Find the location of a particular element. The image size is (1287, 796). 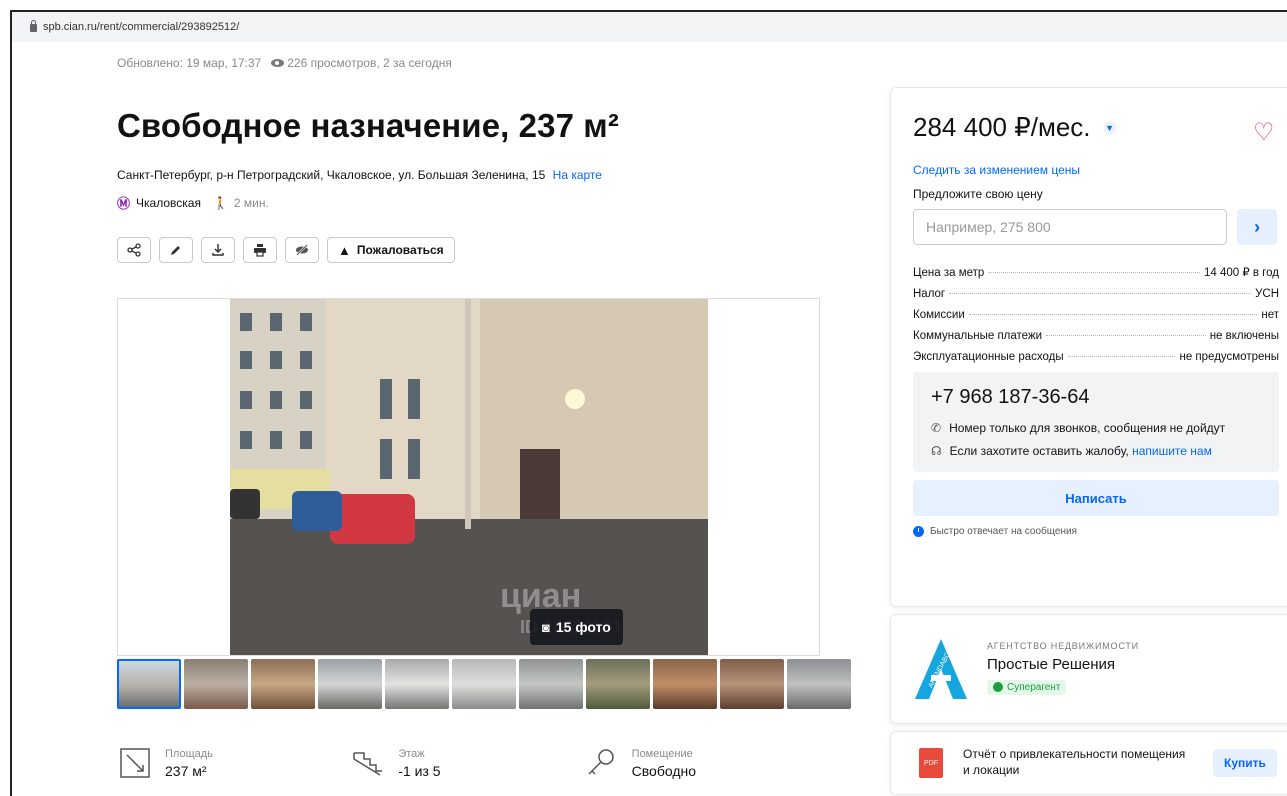

chevron-down-icon: ▼ is located at coordinates (1109, 127).